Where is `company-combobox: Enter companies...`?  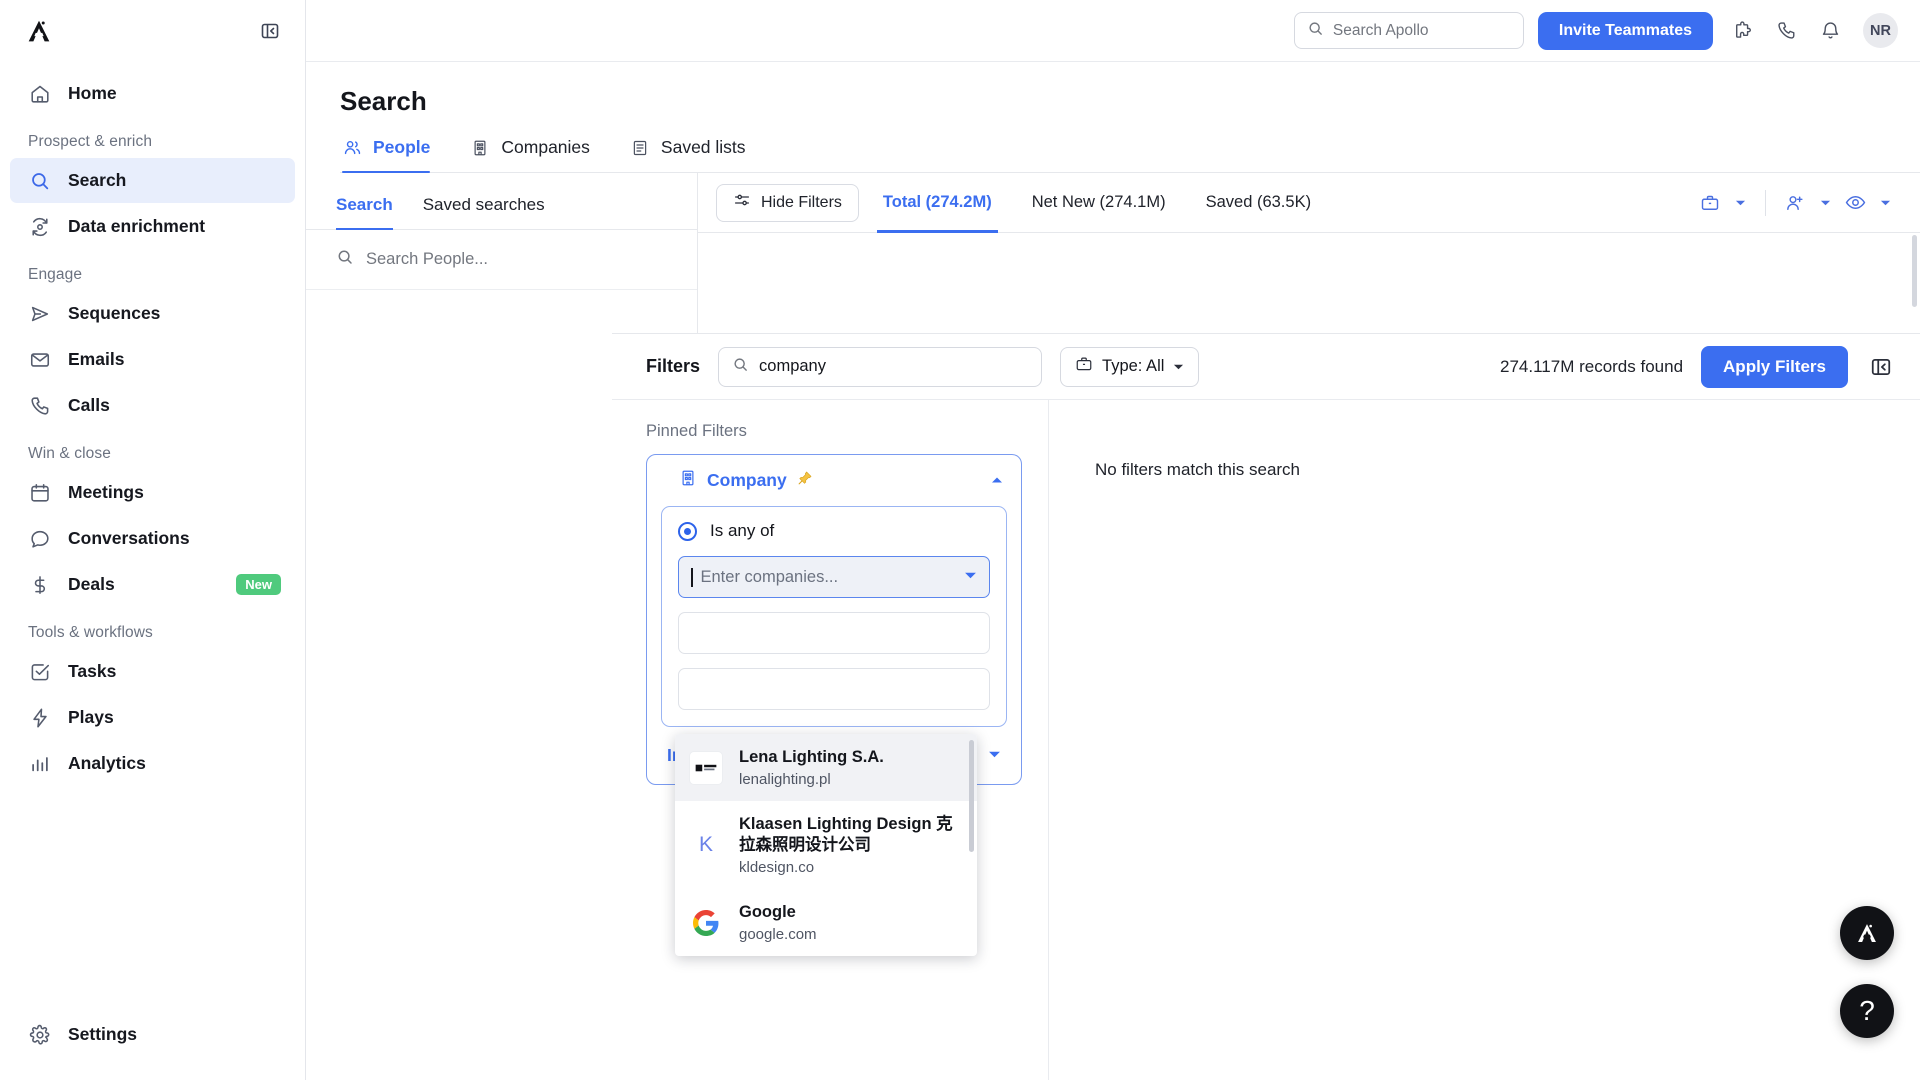
company-combobox: Enter companies... is located at coordinates (834, 577).